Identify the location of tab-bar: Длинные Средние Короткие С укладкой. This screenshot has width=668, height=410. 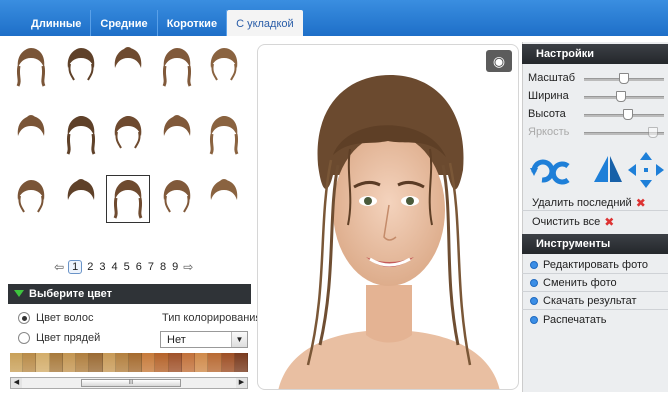
(334, 18).